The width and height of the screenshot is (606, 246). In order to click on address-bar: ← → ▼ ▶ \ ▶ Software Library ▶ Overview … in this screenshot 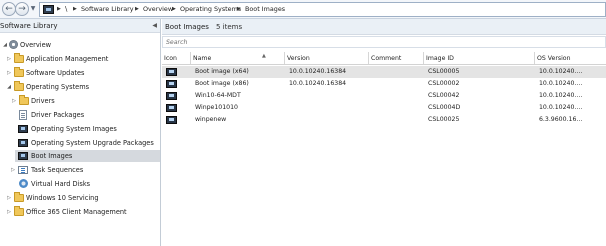, I will do `click(303, 9)`.